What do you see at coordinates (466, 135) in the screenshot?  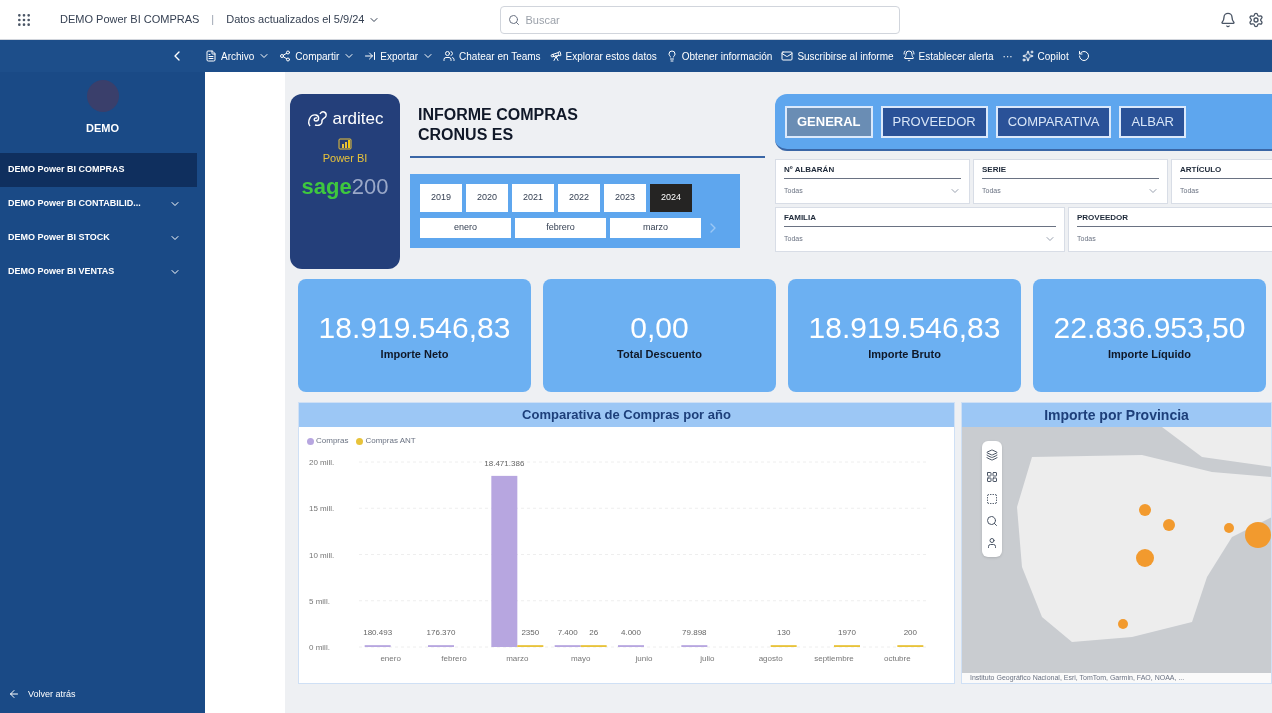 I see `report-heading: CRONUS ES` at bounding box center [466, 135].